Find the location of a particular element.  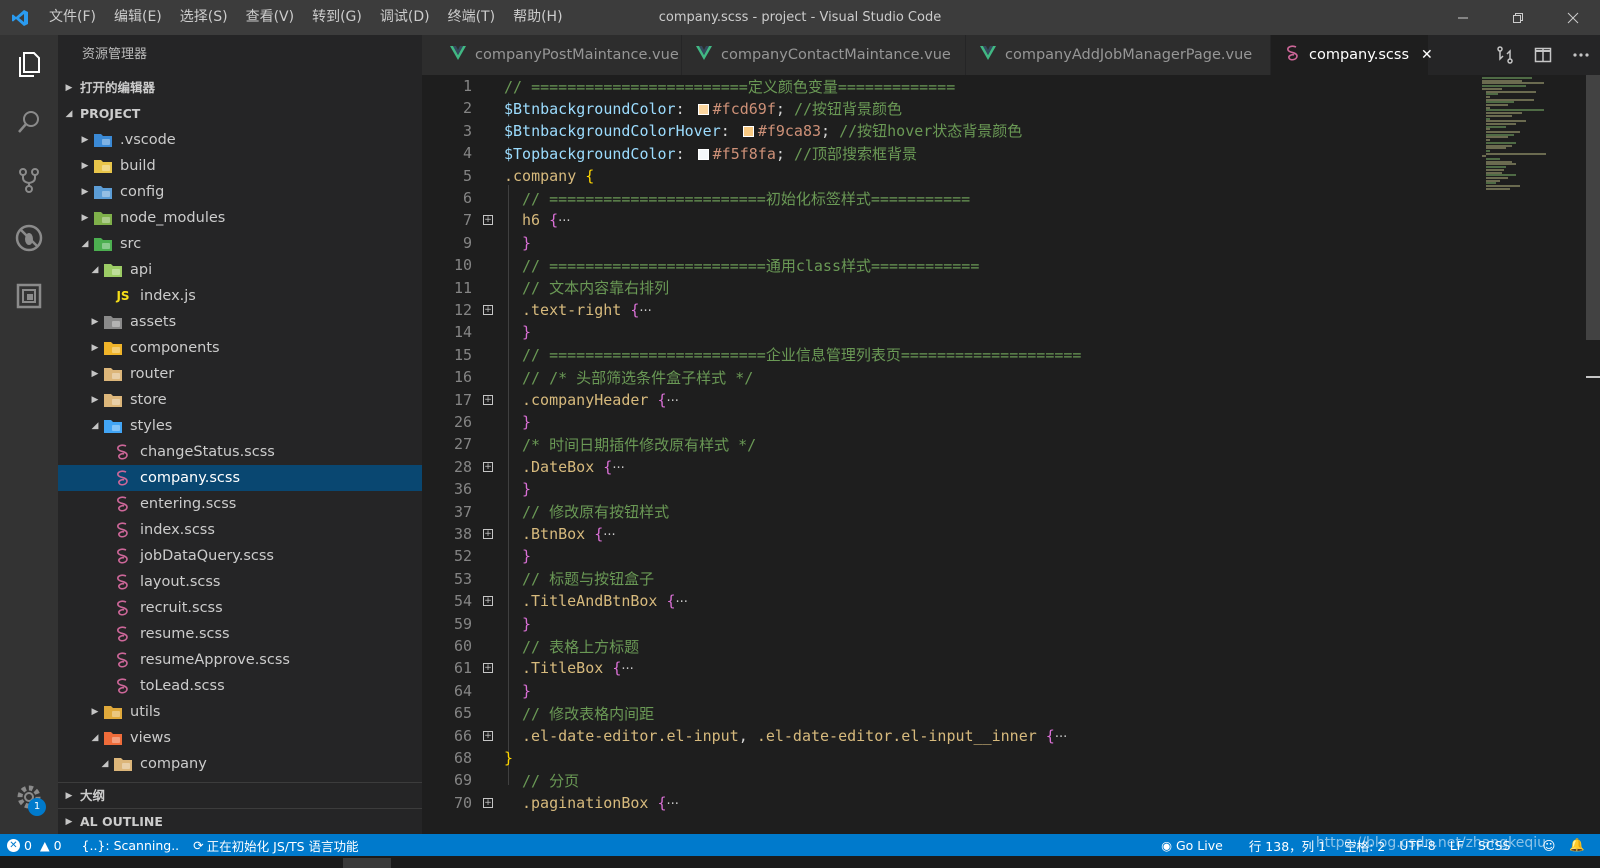

tree-folder: ◢ views is located at coordinates (240, 738).